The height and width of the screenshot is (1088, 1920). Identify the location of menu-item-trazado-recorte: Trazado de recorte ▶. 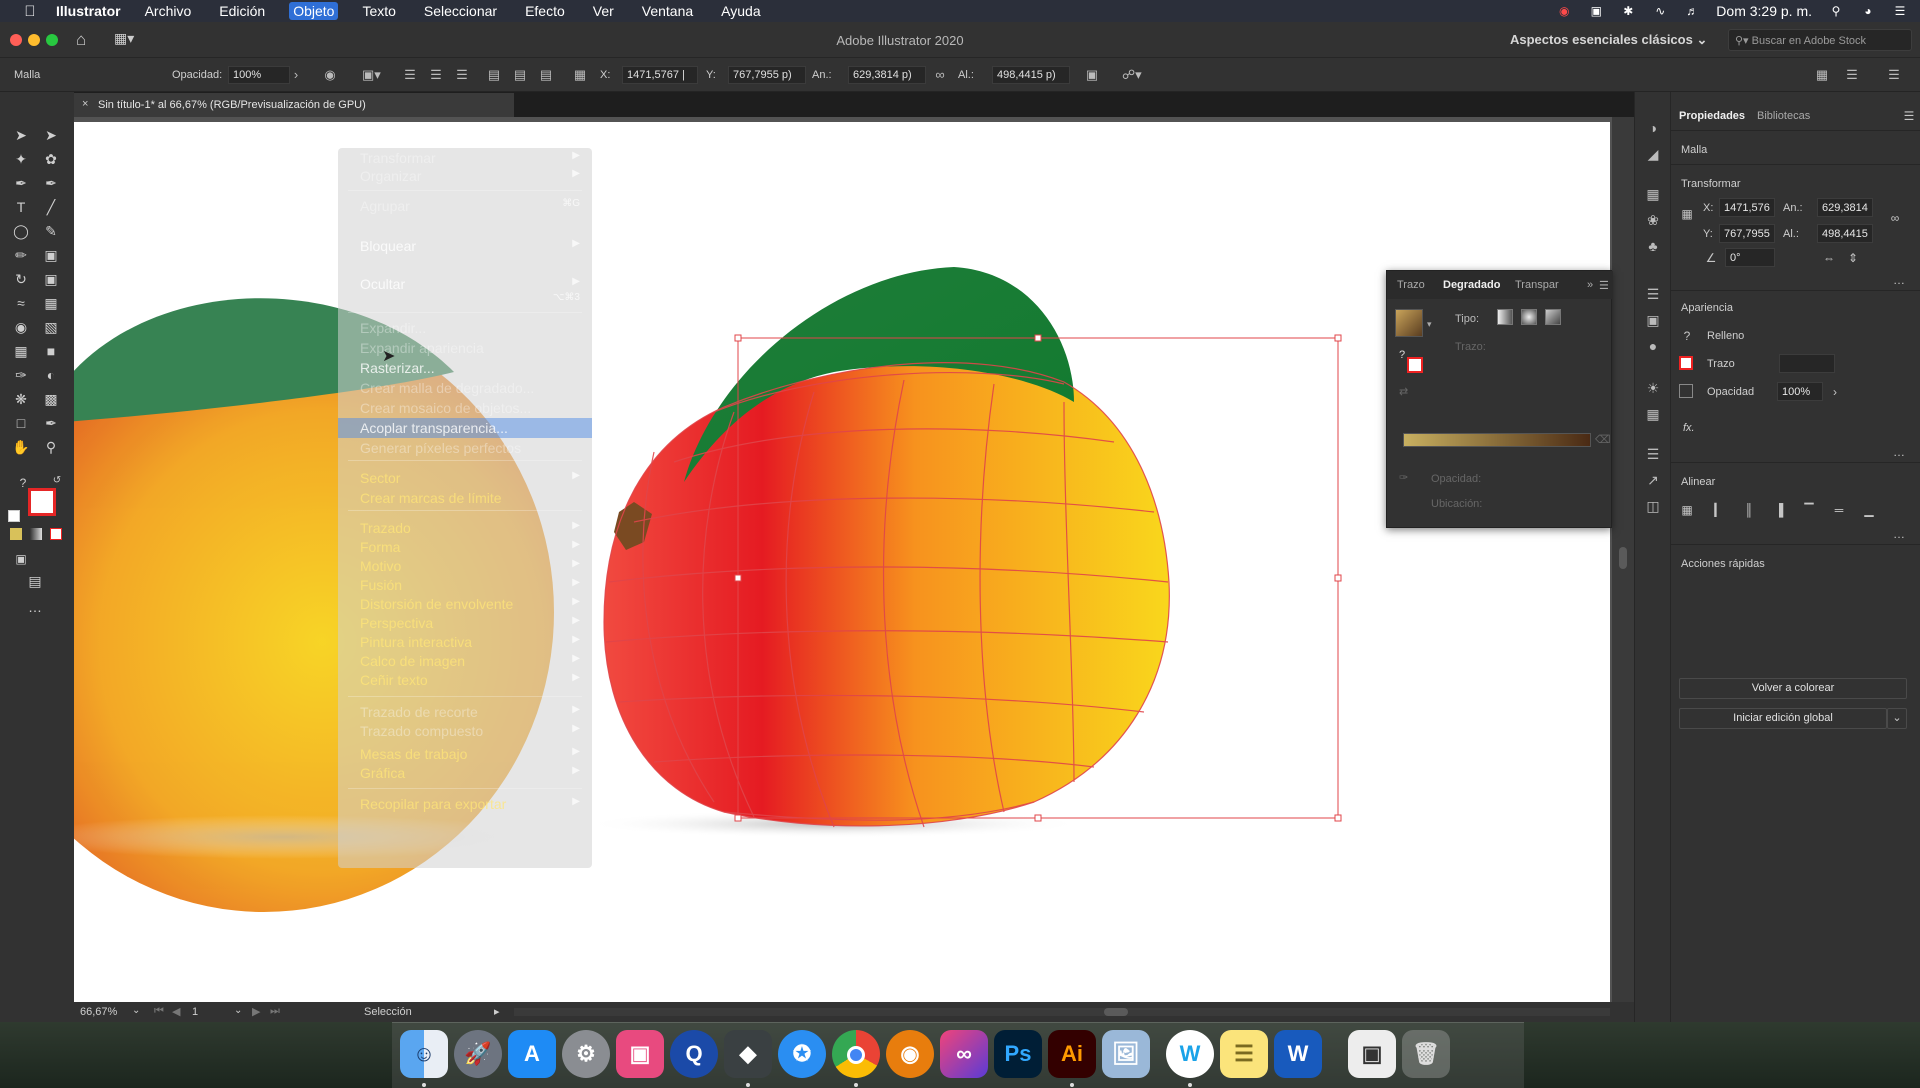
(476, 712).